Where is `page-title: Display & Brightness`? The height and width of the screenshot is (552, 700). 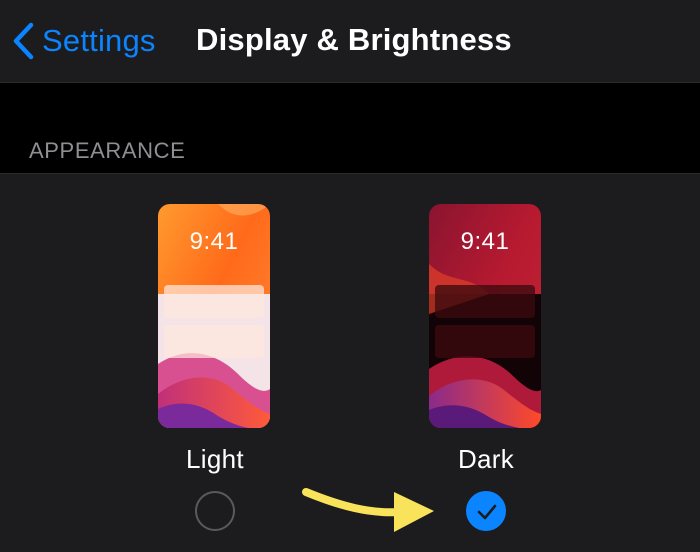 page-title: Display & Brightness is located at coordinates (354, 39).